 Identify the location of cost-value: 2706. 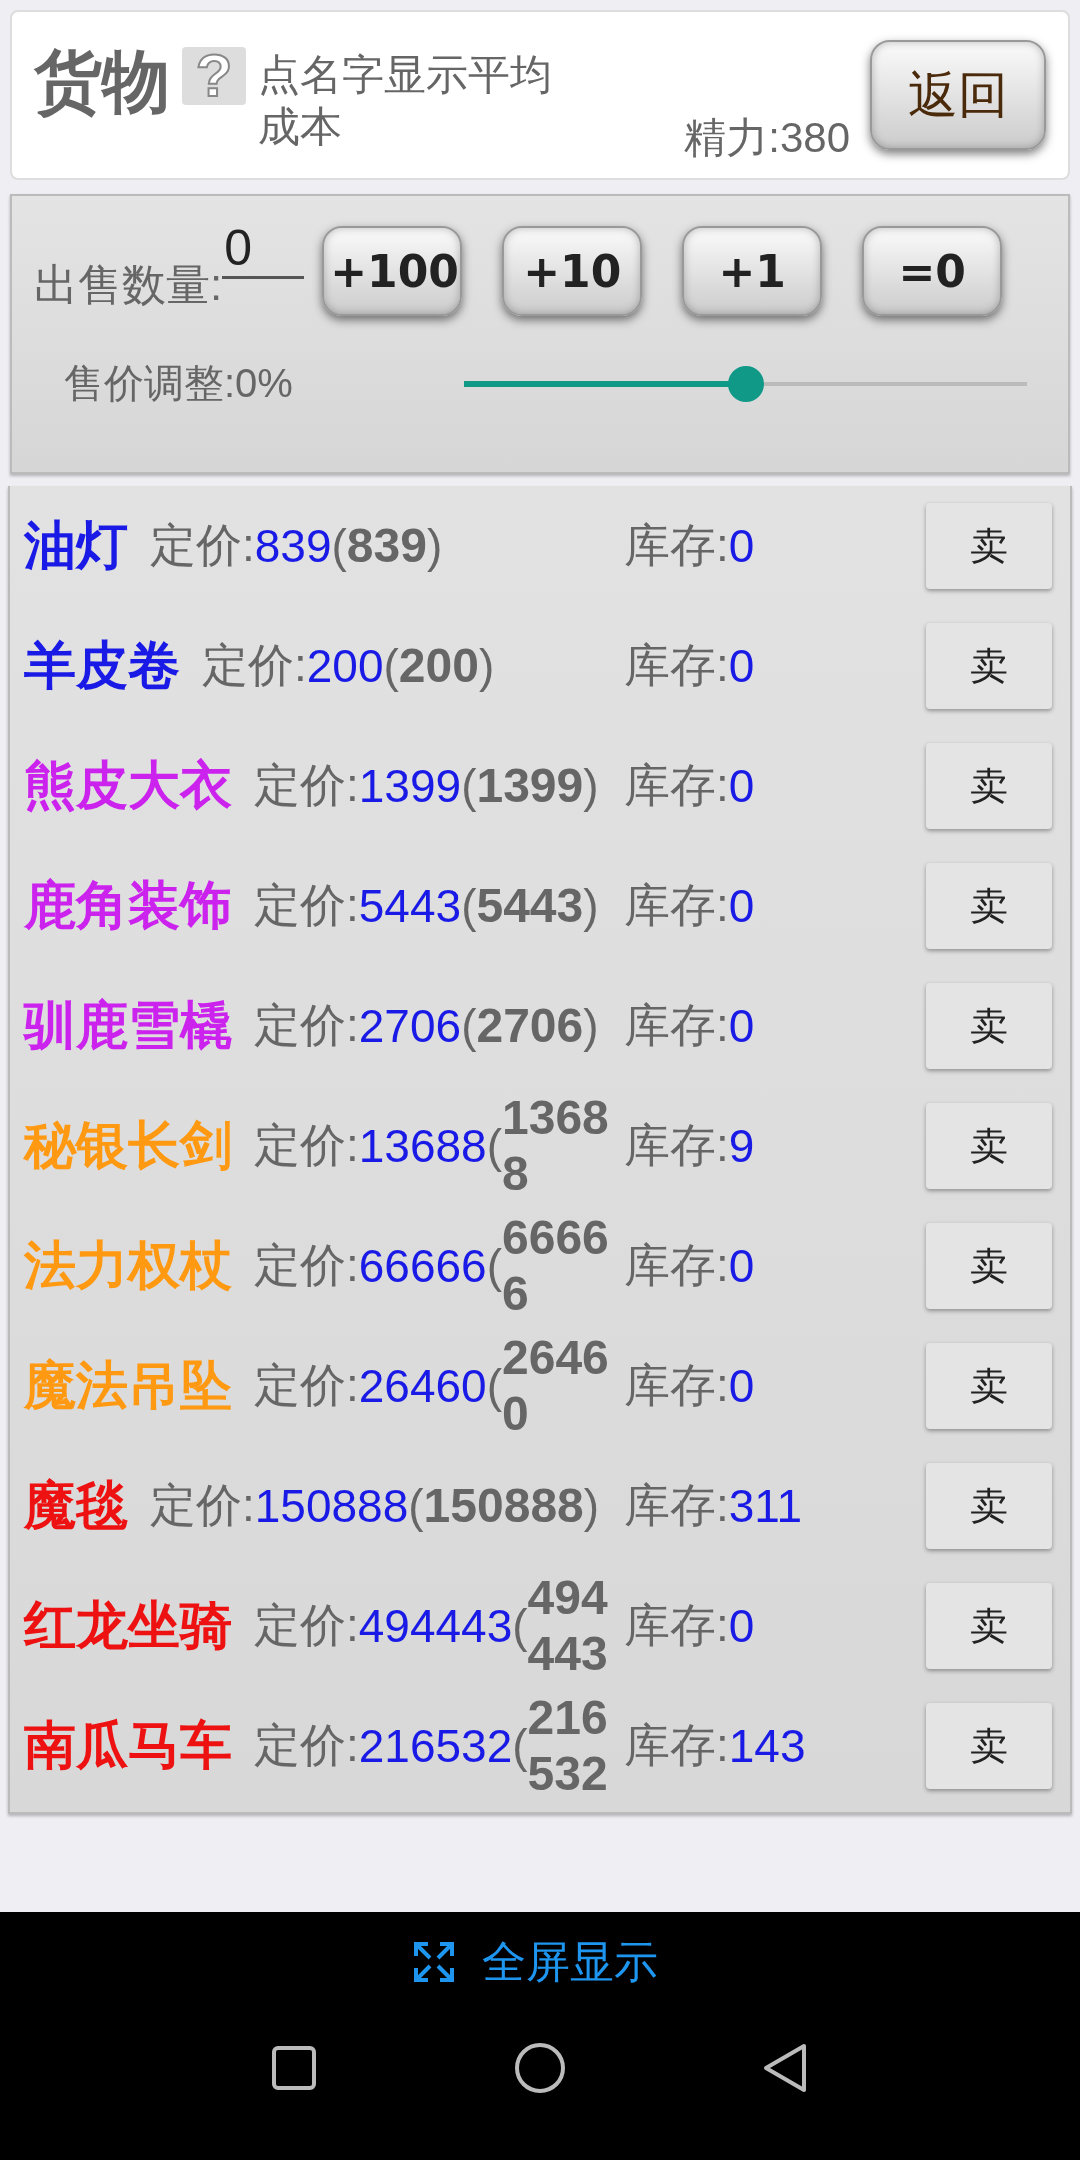
(530, 1026).